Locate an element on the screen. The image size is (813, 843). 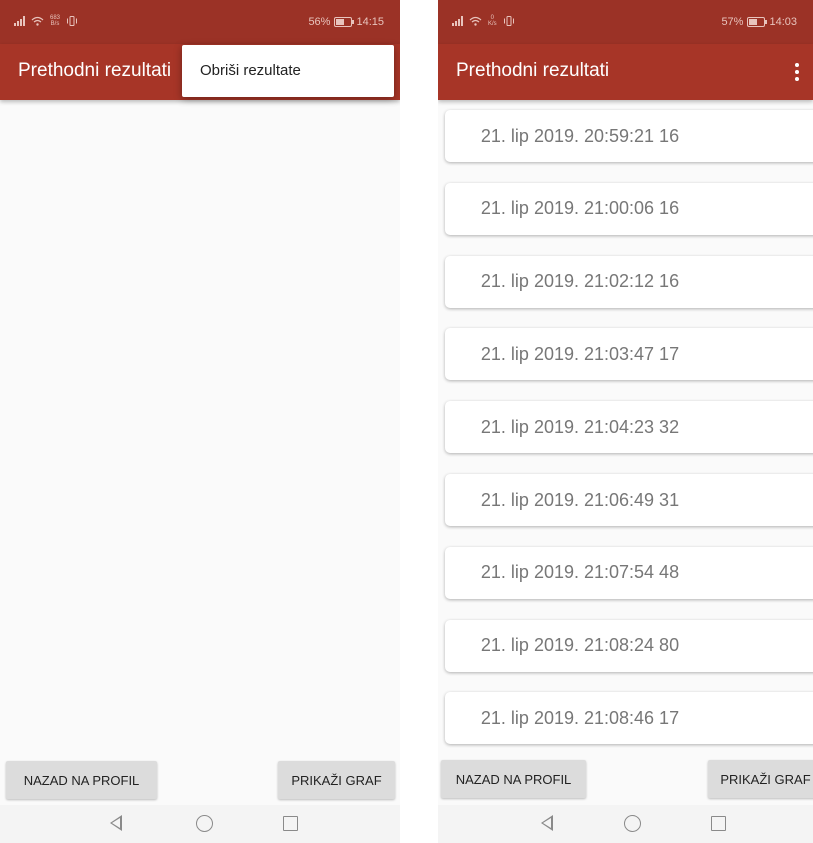
battery-percent: 56% is located at coordinates (319, 22).